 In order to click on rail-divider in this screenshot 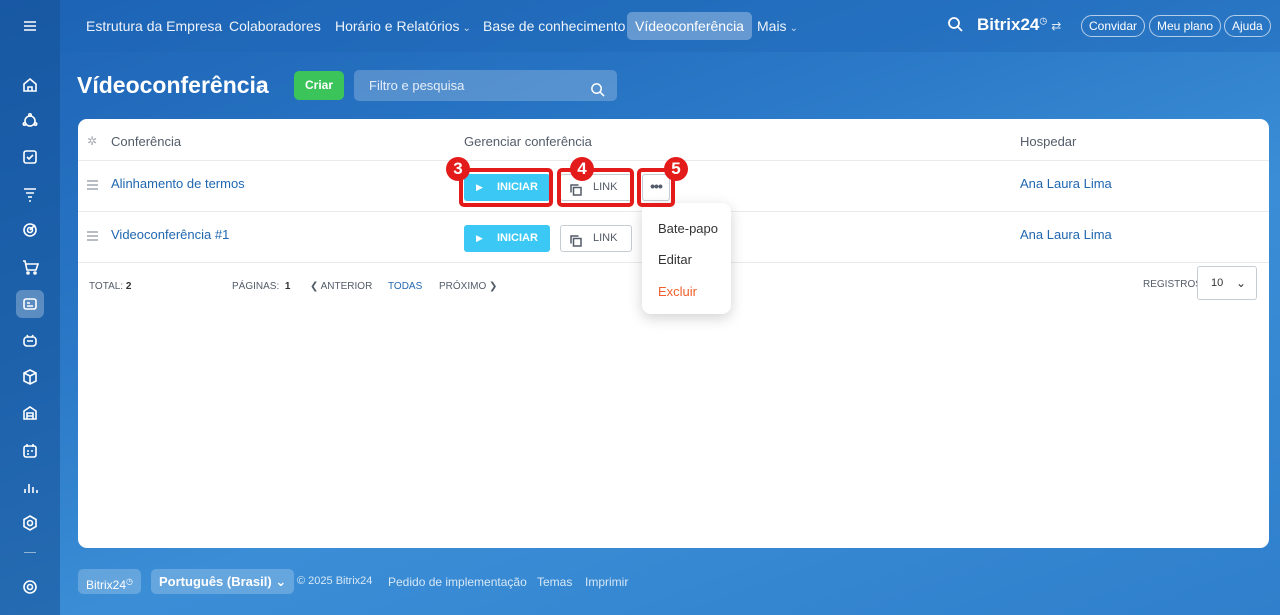, I will do `click(30, 552)`.